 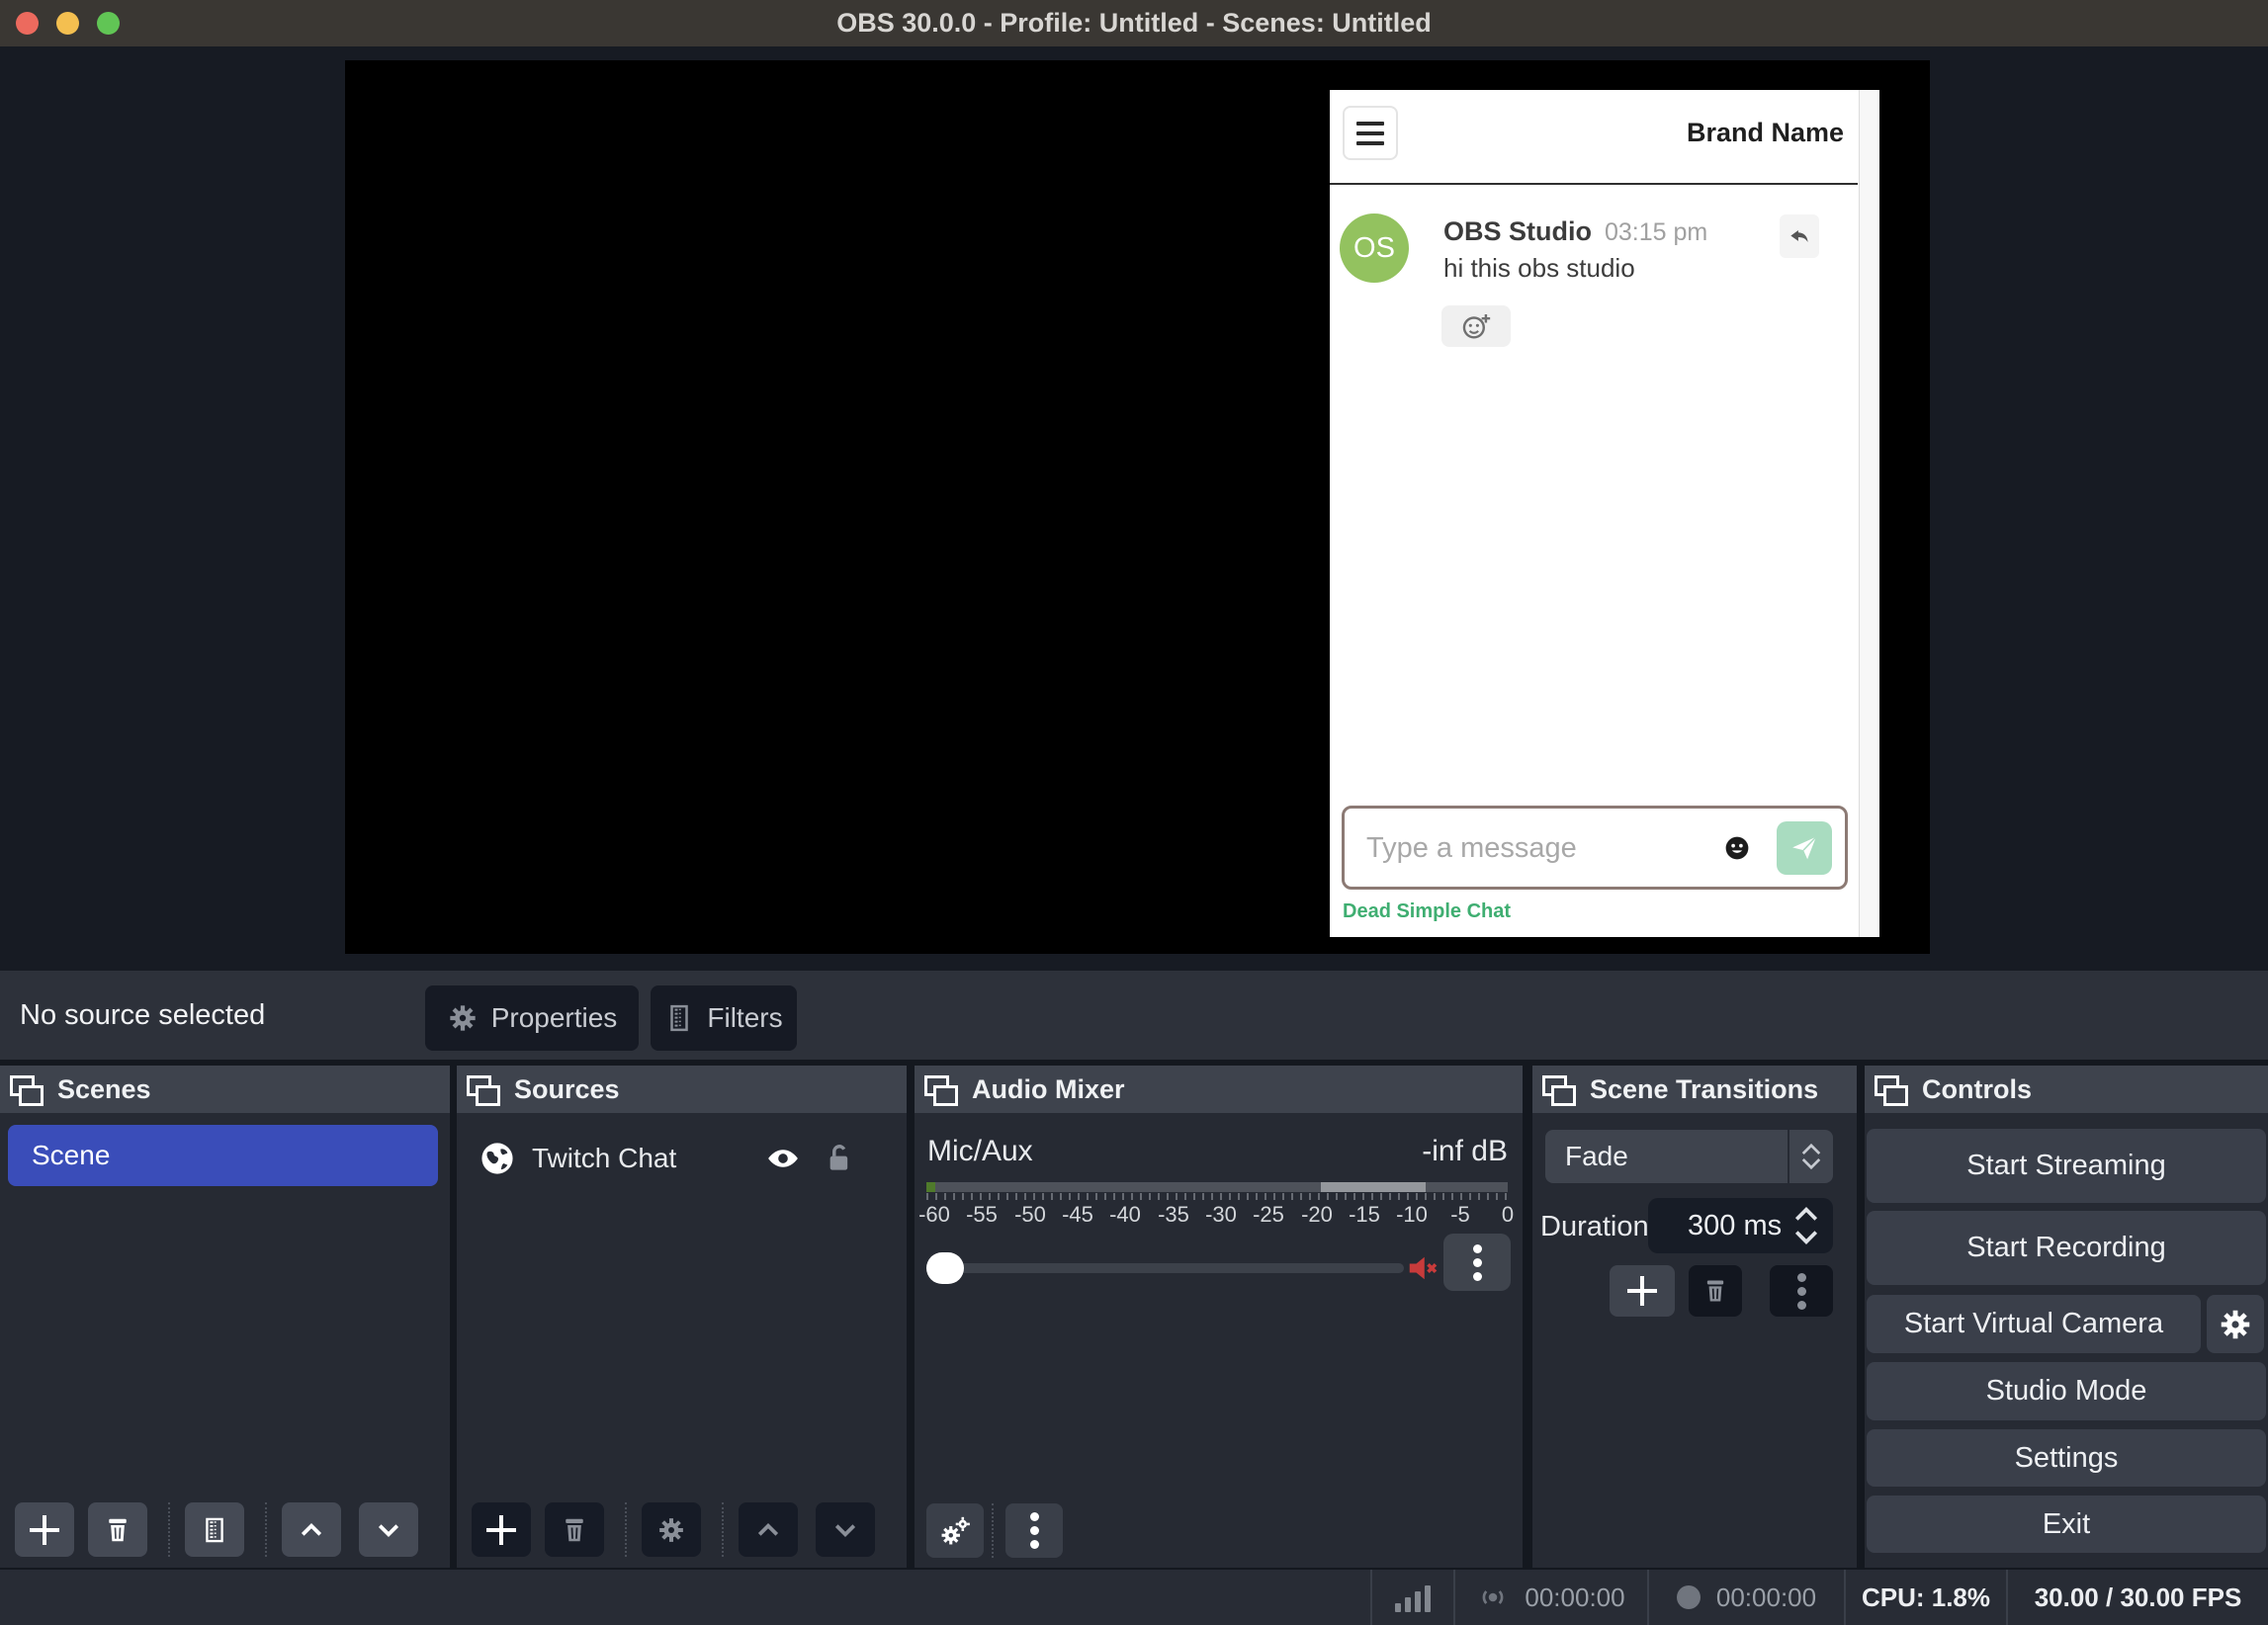 What do you see at coordinates (671, 1529) in the screenshot?
I see `source-properties-button` at bounding box center [671, 1529].